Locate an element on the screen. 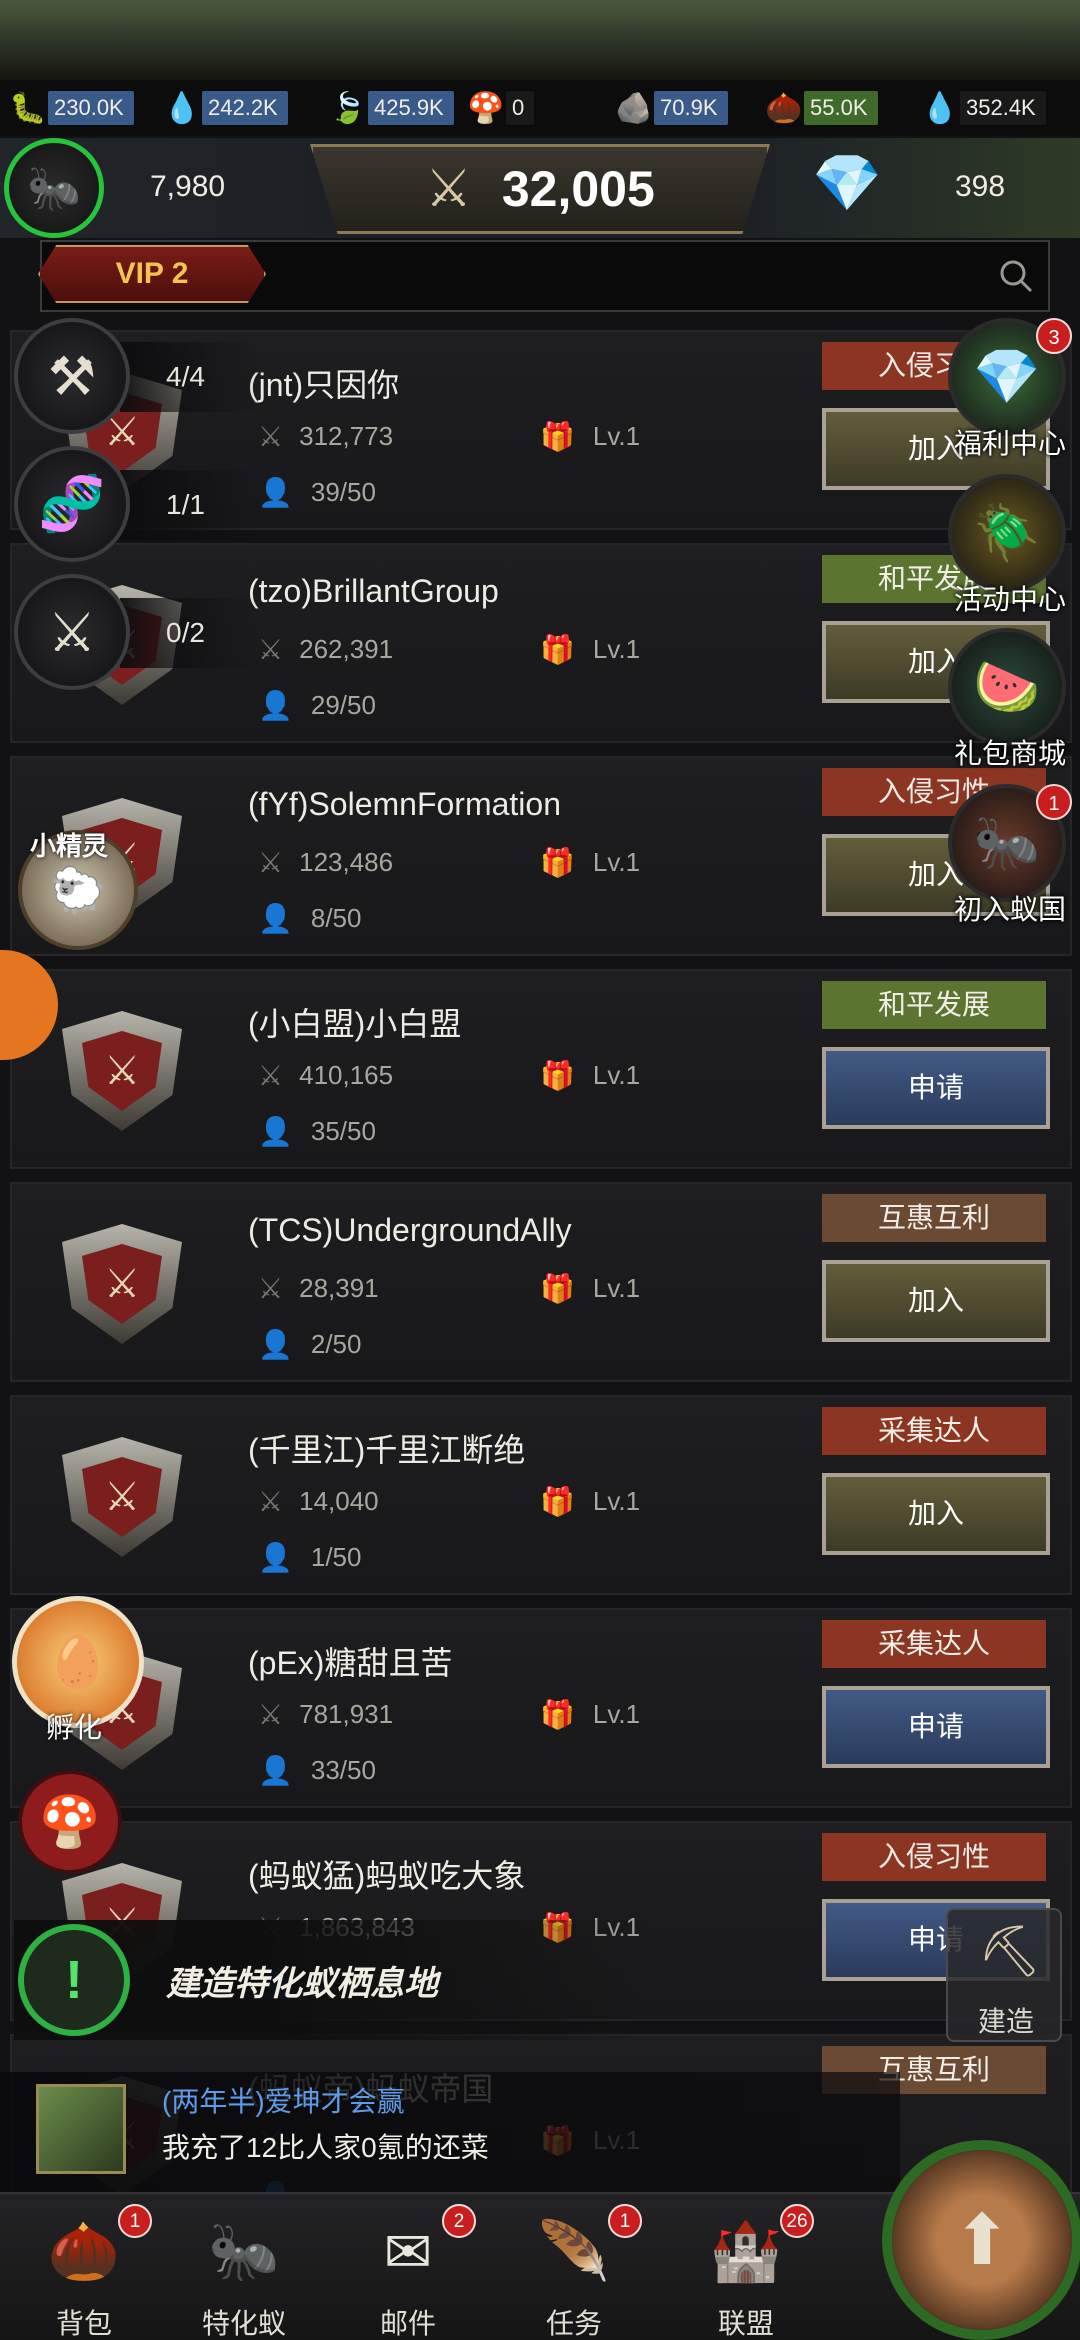  nav-alliance: 🏰 联盟 26 is located at coordinates (746, 2272).